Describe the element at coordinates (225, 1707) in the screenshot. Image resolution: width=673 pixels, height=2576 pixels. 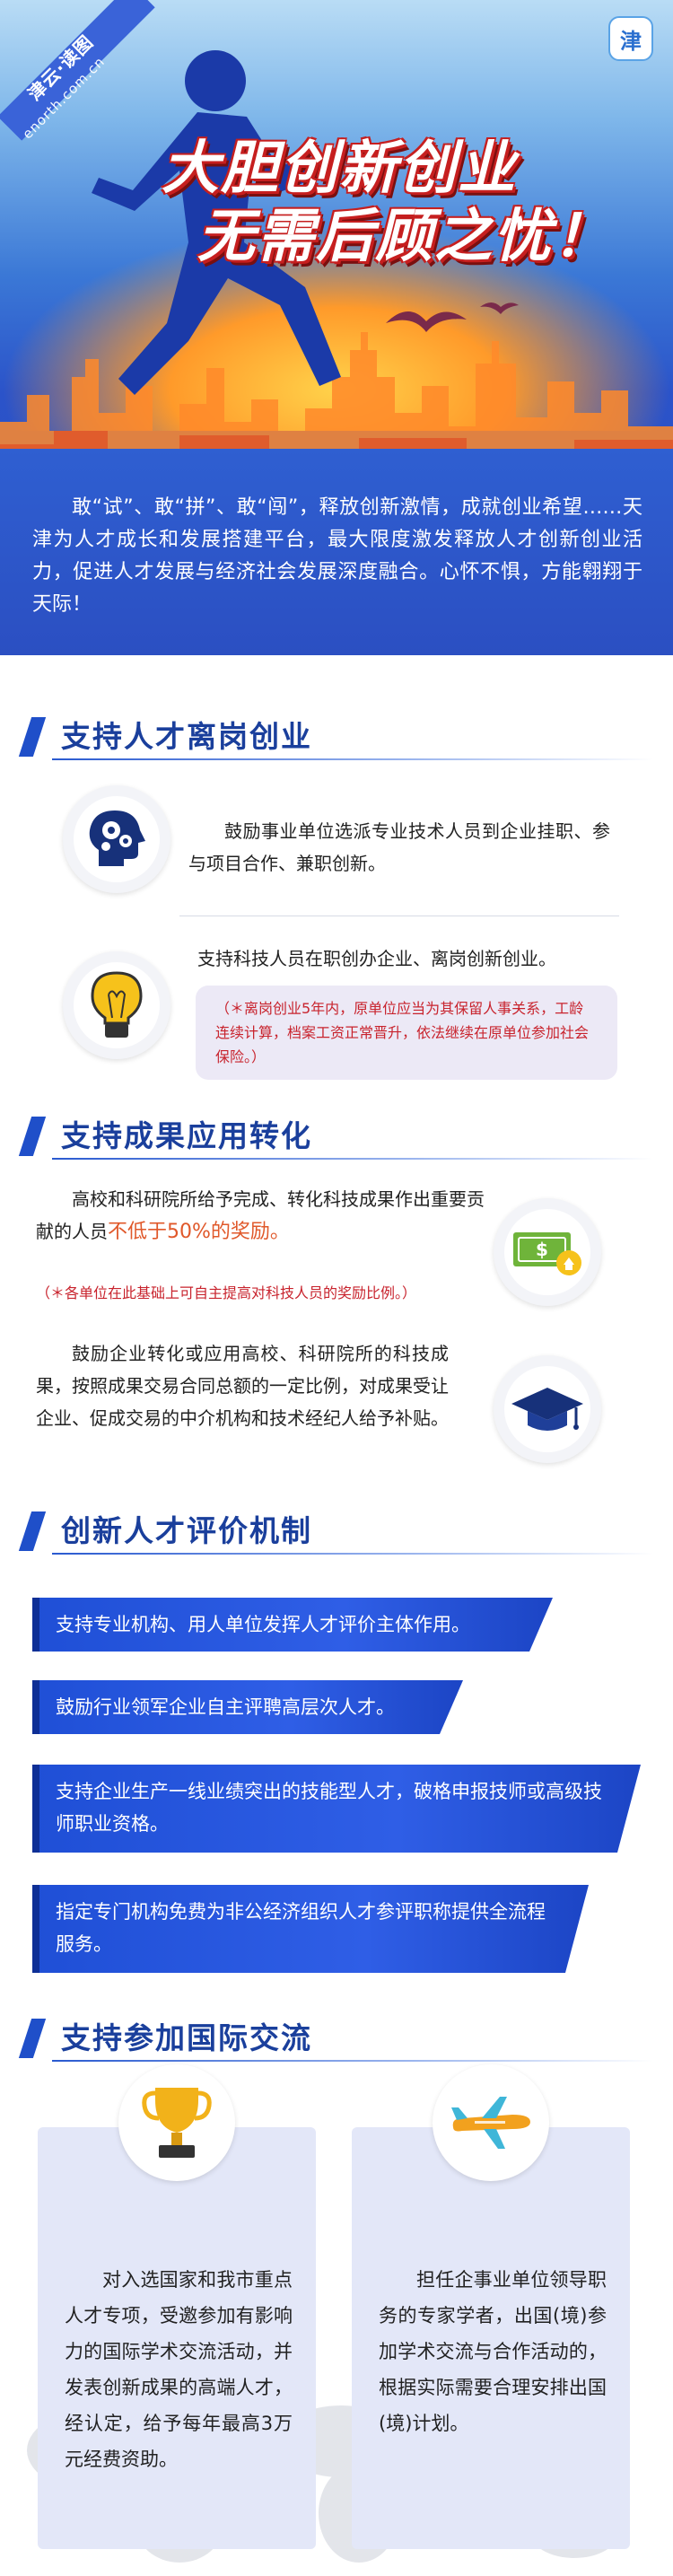
I see `banner-text: 鼓励行业领军企业自主评聘高层次人才。` at that location.